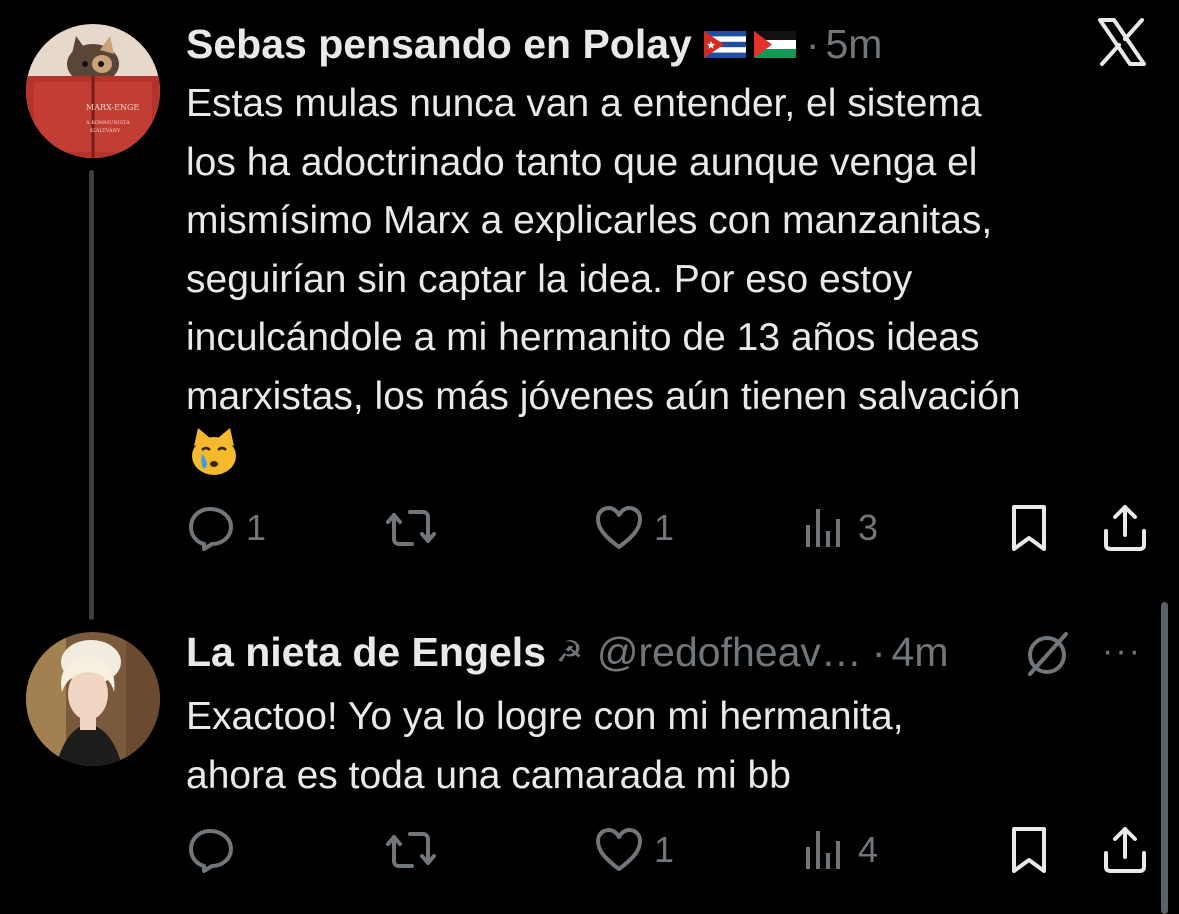 This screenshot has width=1179, height=914. What do you see at coordinates (868, 849) in the screenshot?
I see `views-count: 4` at bounding box center [868, 849].